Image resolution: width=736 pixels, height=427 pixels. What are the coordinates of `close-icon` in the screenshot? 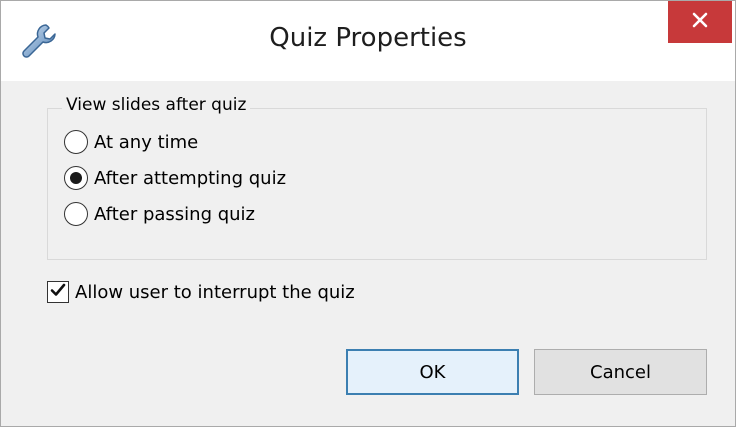 It's located at (700, 22).